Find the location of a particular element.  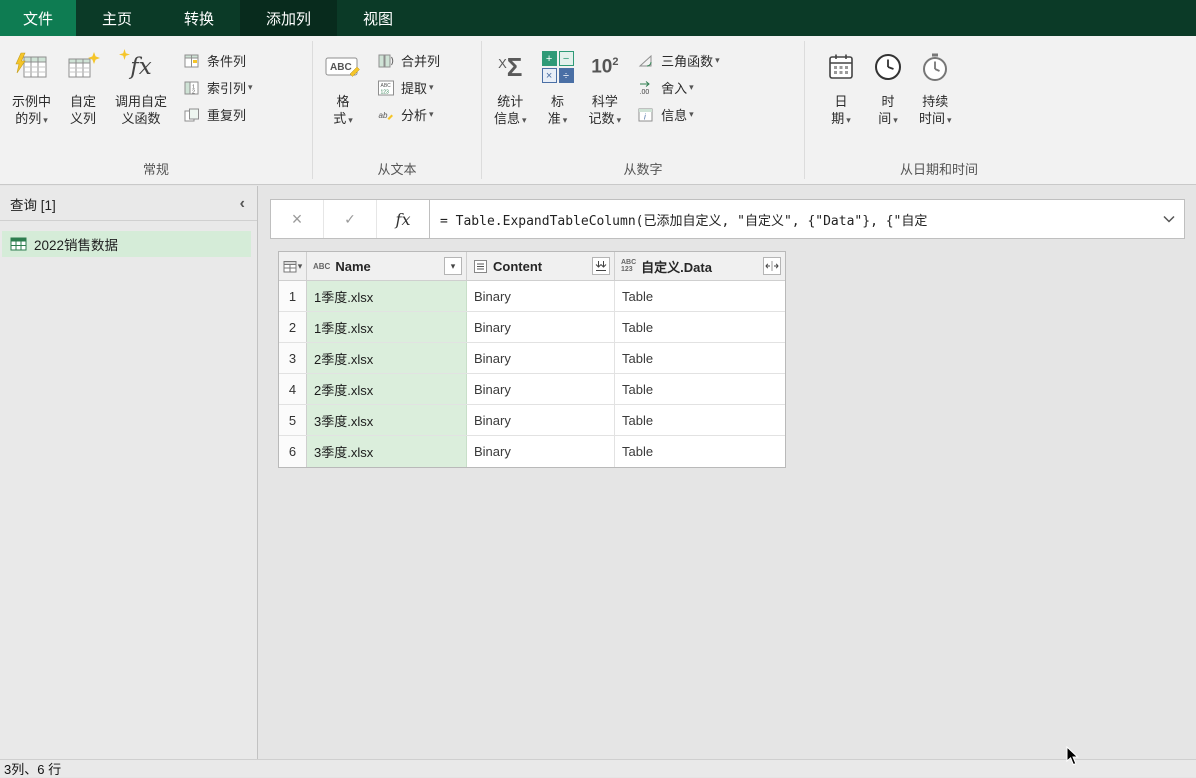

check-icon: ✓ is located at coordinates (350, 218).